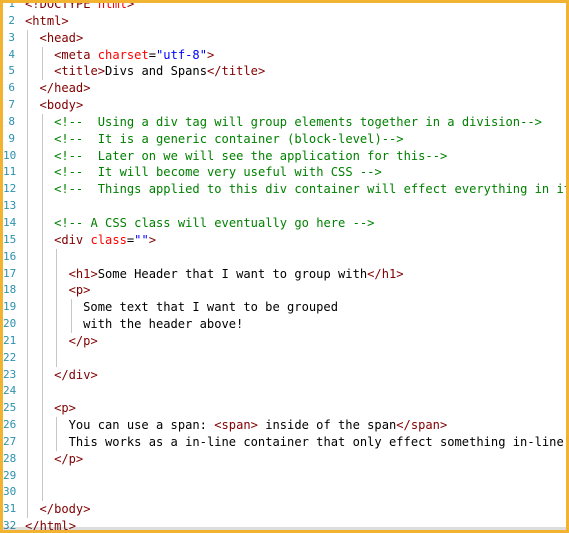  Describe the element at coordinates (76, 54) in the screenshot. I see `token-tag-name: meta` at that location.